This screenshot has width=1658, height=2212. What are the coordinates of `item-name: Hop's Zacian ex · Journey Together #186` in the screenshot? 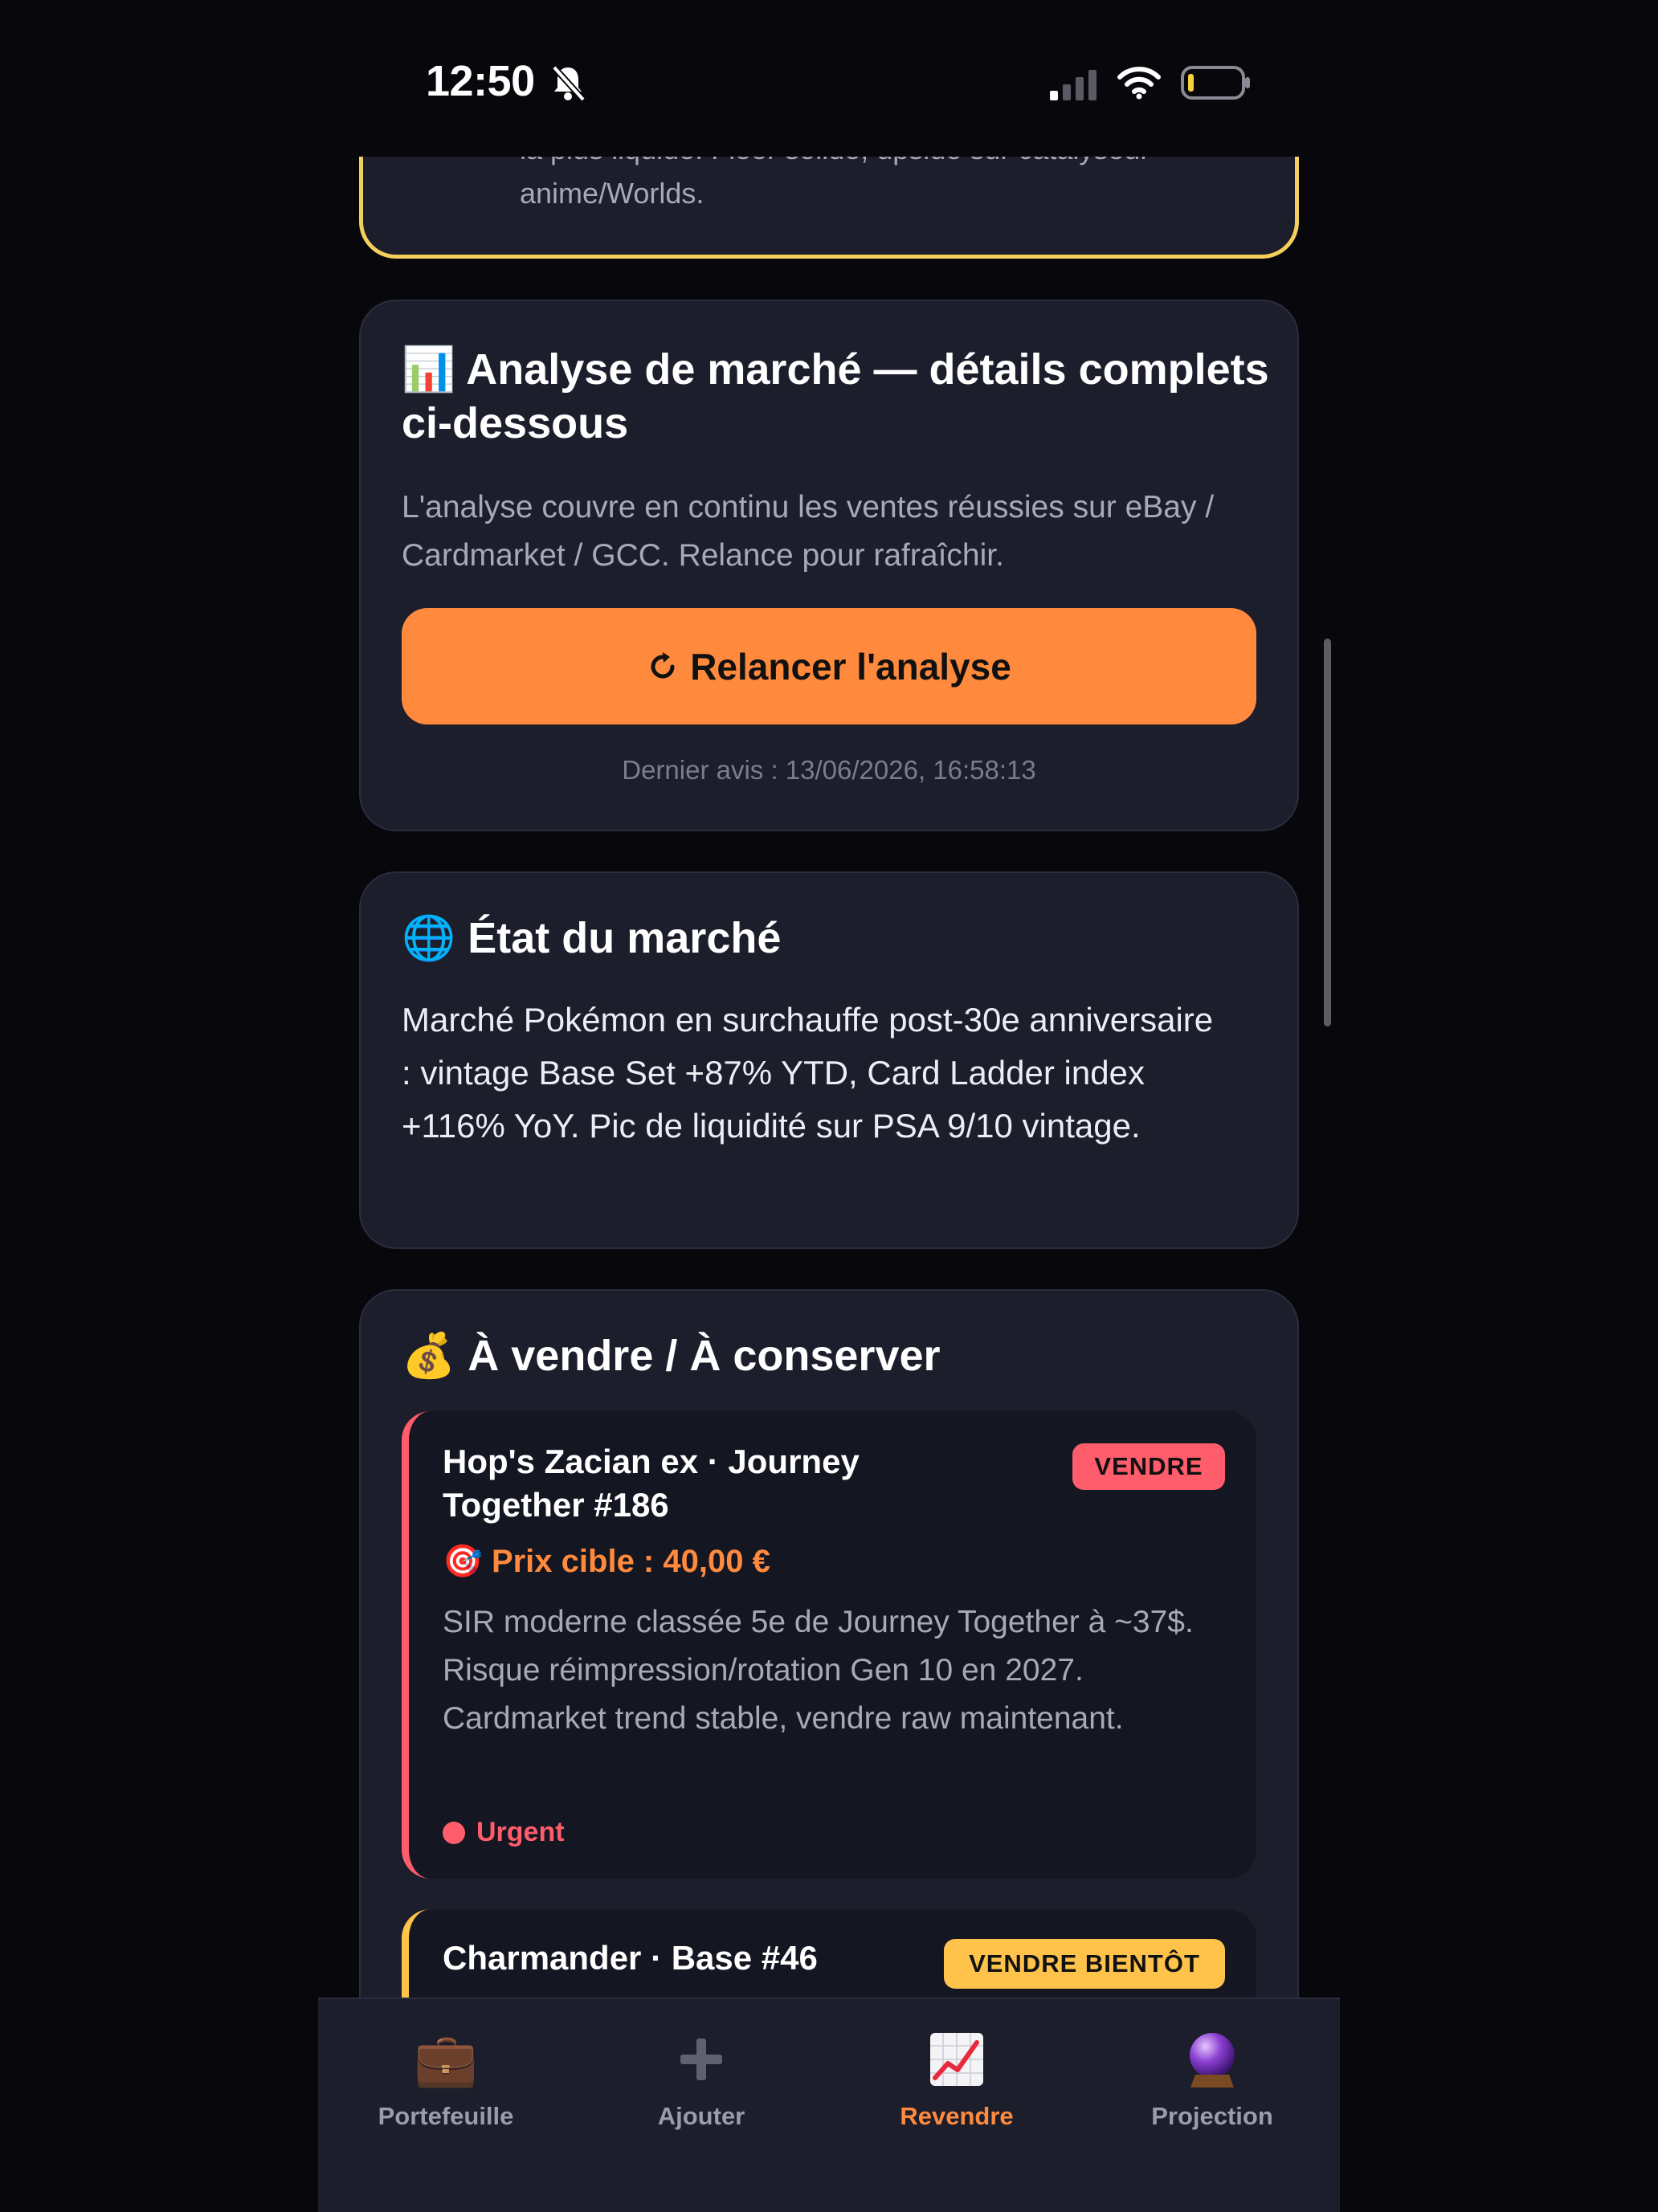 It's located at (651, 1483).